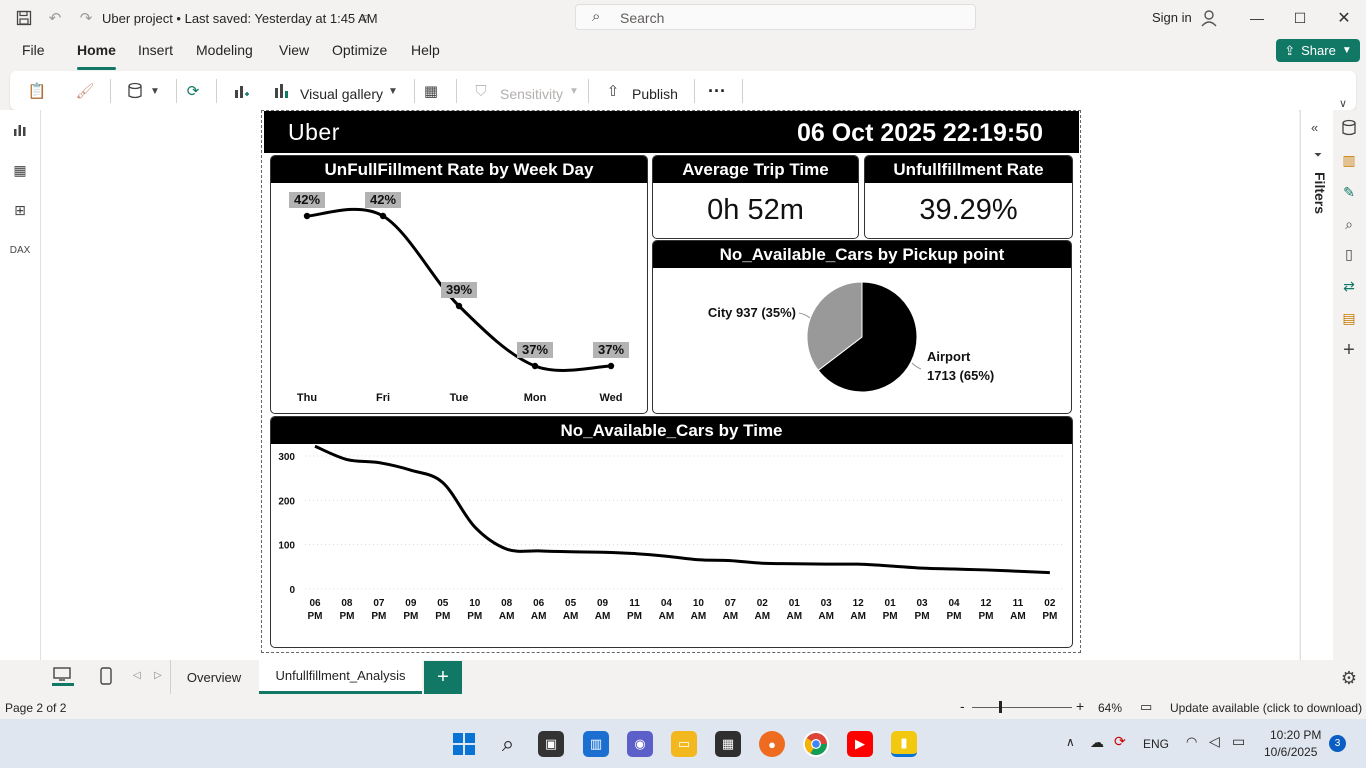 The width and height of the screenshot is (1366, 768). What do you see at coordinates (20, 250) in the screenshot?
I see `dax-query-icon: DAX` at bounding box center [20, 250].